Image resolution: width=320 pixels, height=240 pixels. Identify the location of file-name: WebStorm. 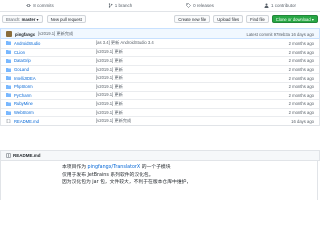
(24, 112).